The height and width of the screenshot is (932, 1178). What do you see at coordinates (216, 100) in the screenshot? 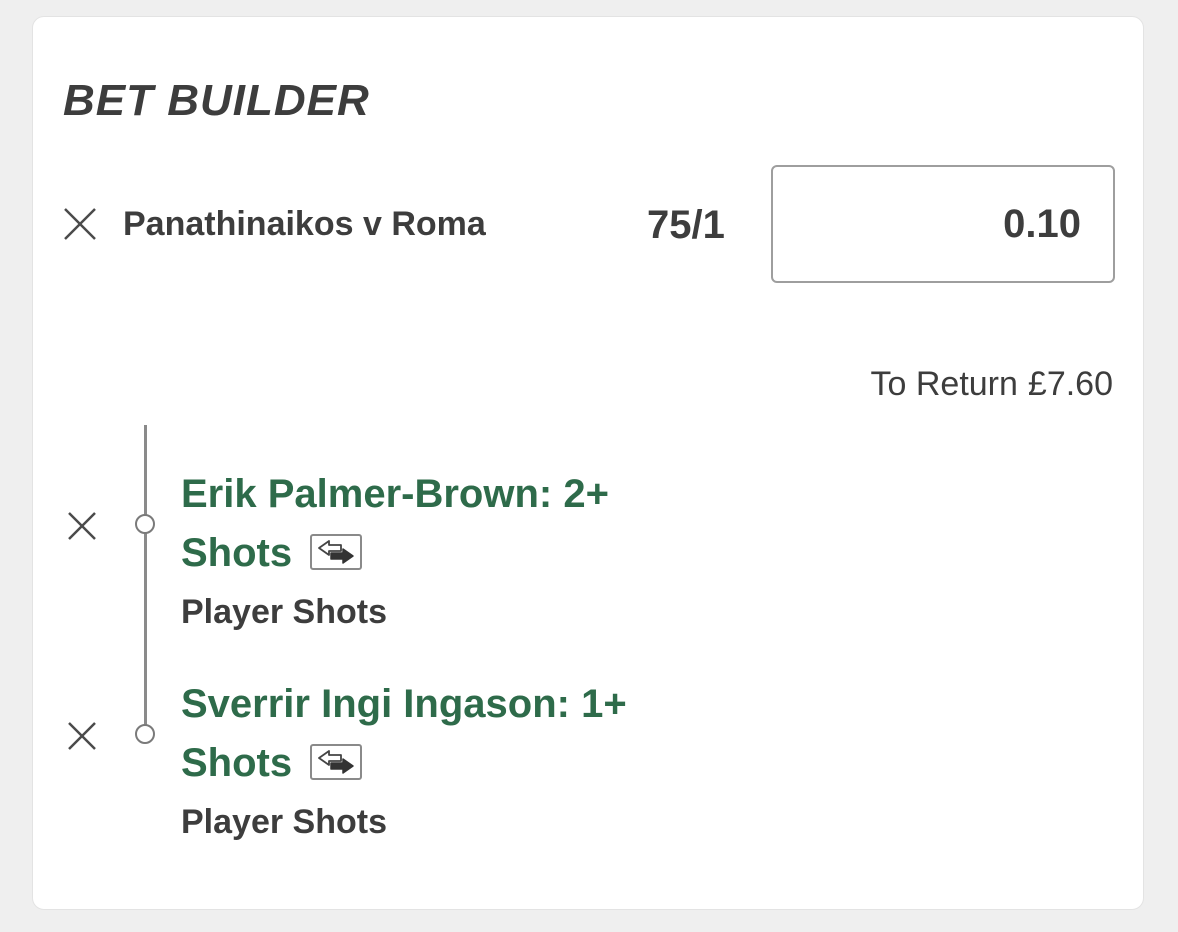
I see `bet-builder-title: BET BUILDER` at bounding box center [216, 100].